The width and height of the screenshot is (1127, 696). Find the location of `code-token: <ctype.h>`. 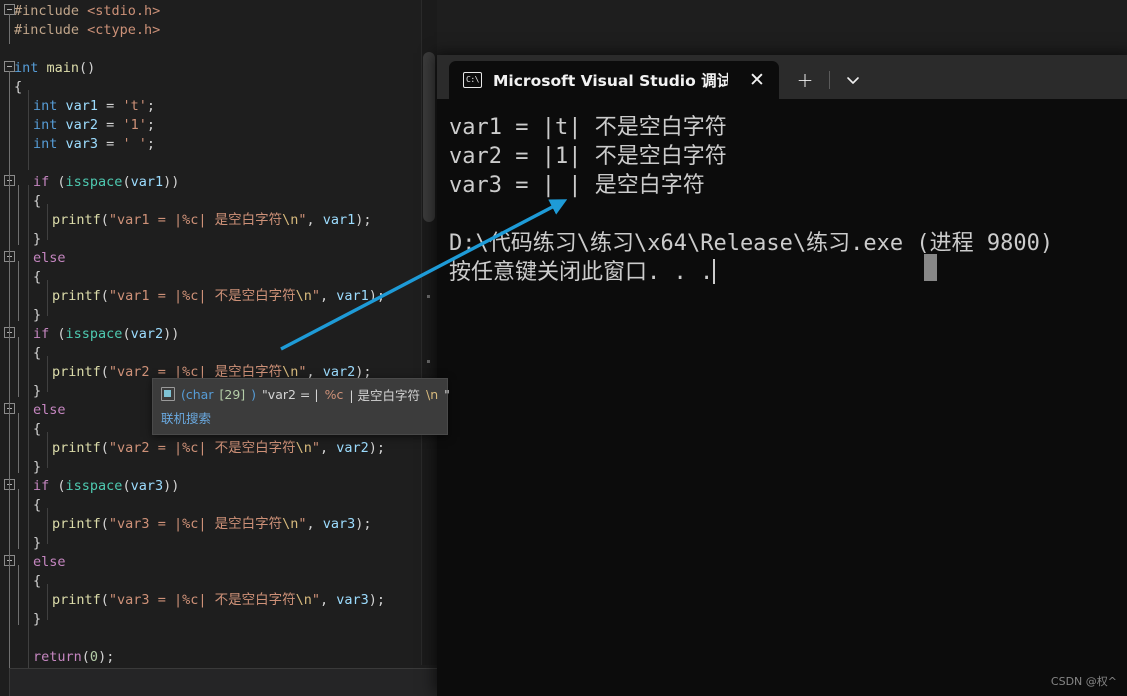

code-token: <ctype.h> is located at coordinates (124, 30).